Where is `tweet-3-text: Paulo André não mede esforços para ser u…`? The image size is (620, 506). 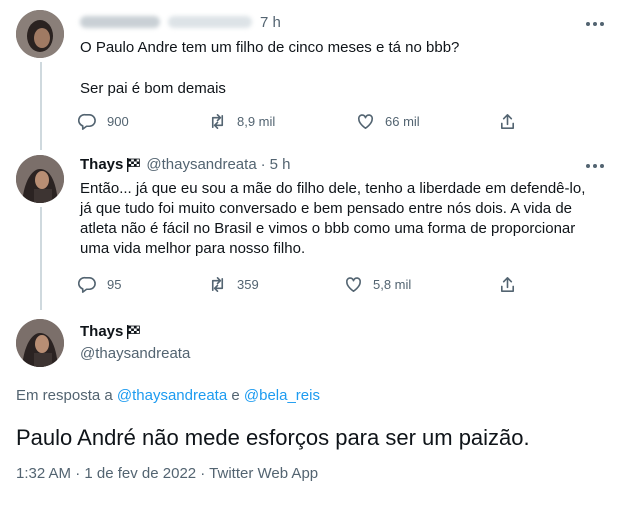 tweet-3-text: Paulo André não mede esforços para ser u… is located at coordinates (273, 437).